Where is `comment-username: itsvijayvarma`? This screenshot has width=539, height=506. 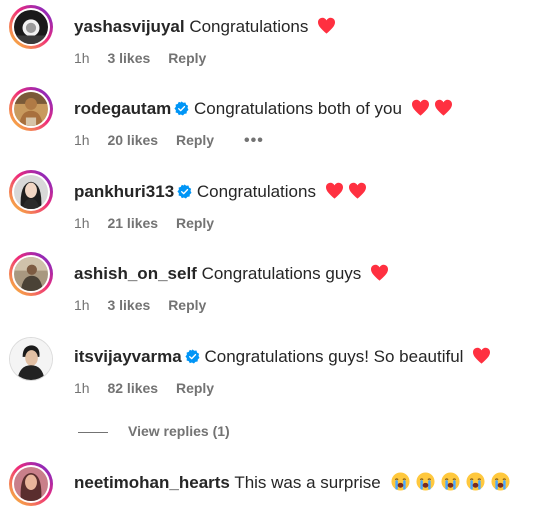
comment-username: itsvijayvarma is located at coordinates (128, 356).